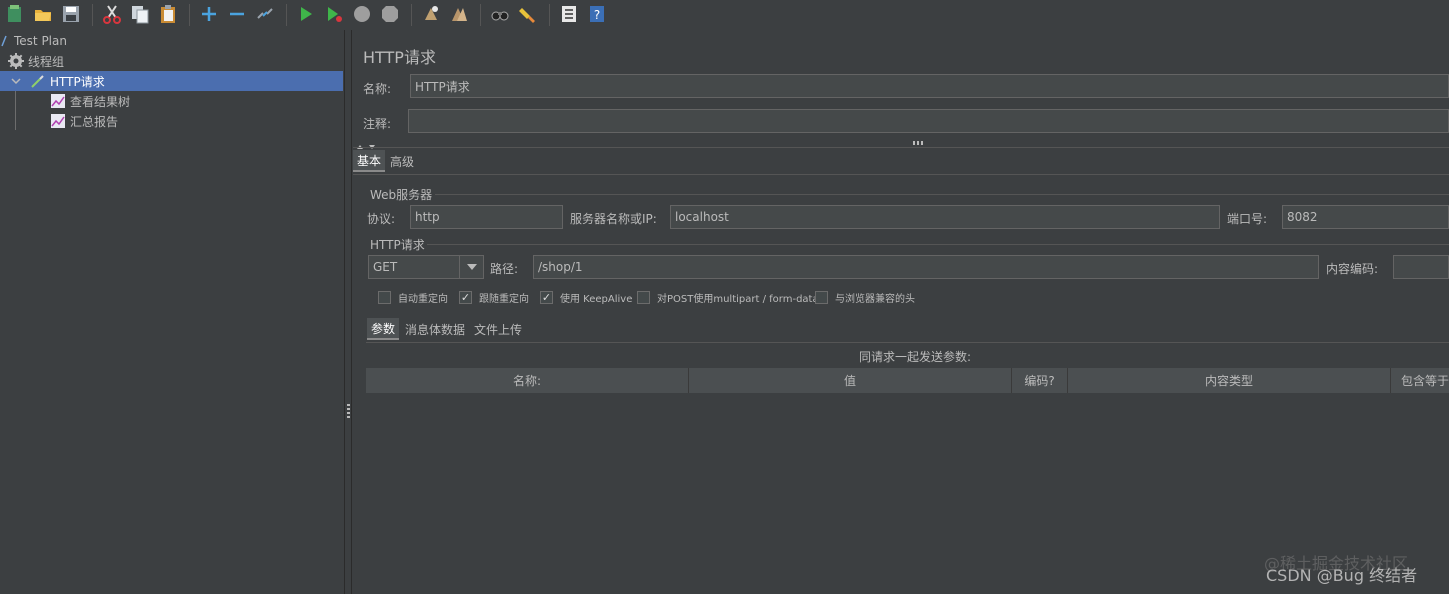 Image resolution: width=1449 pixels, height=594 pixels. Describe the element at coordinates (945, 217) in the screenshot. I see `server-field: localhost` at that location.